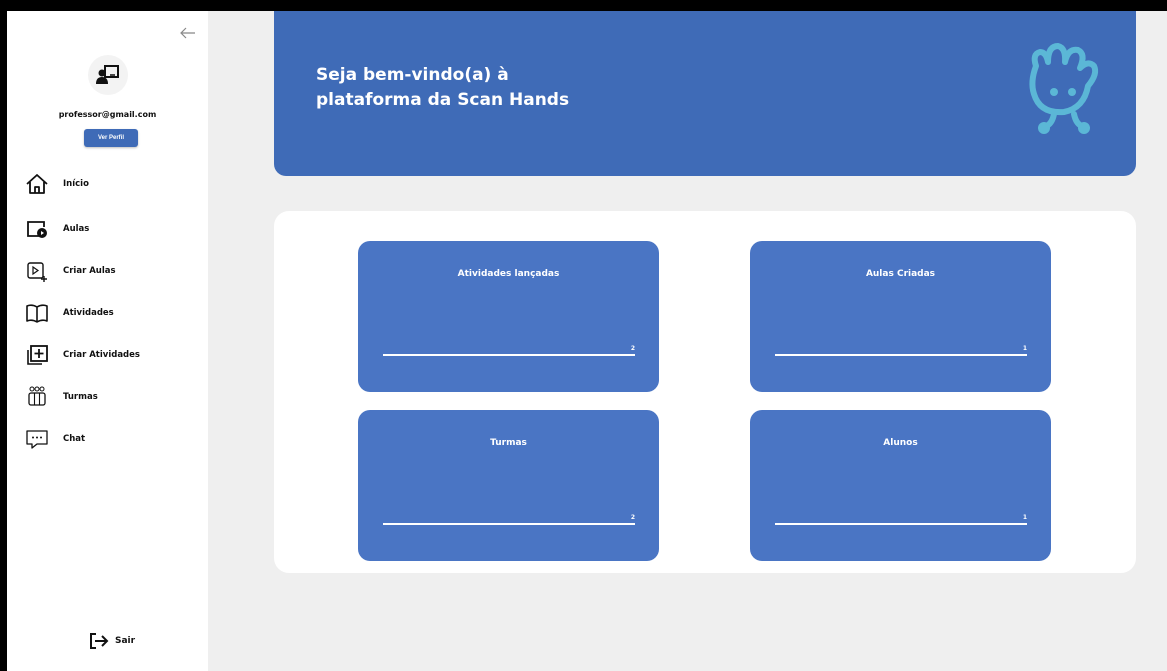 The width and height of the screenshot is (1167, 671). Describe the element at coordinates (88, 313) in the screenshot. I see `sidebar-item-label: Atividades` at that location.